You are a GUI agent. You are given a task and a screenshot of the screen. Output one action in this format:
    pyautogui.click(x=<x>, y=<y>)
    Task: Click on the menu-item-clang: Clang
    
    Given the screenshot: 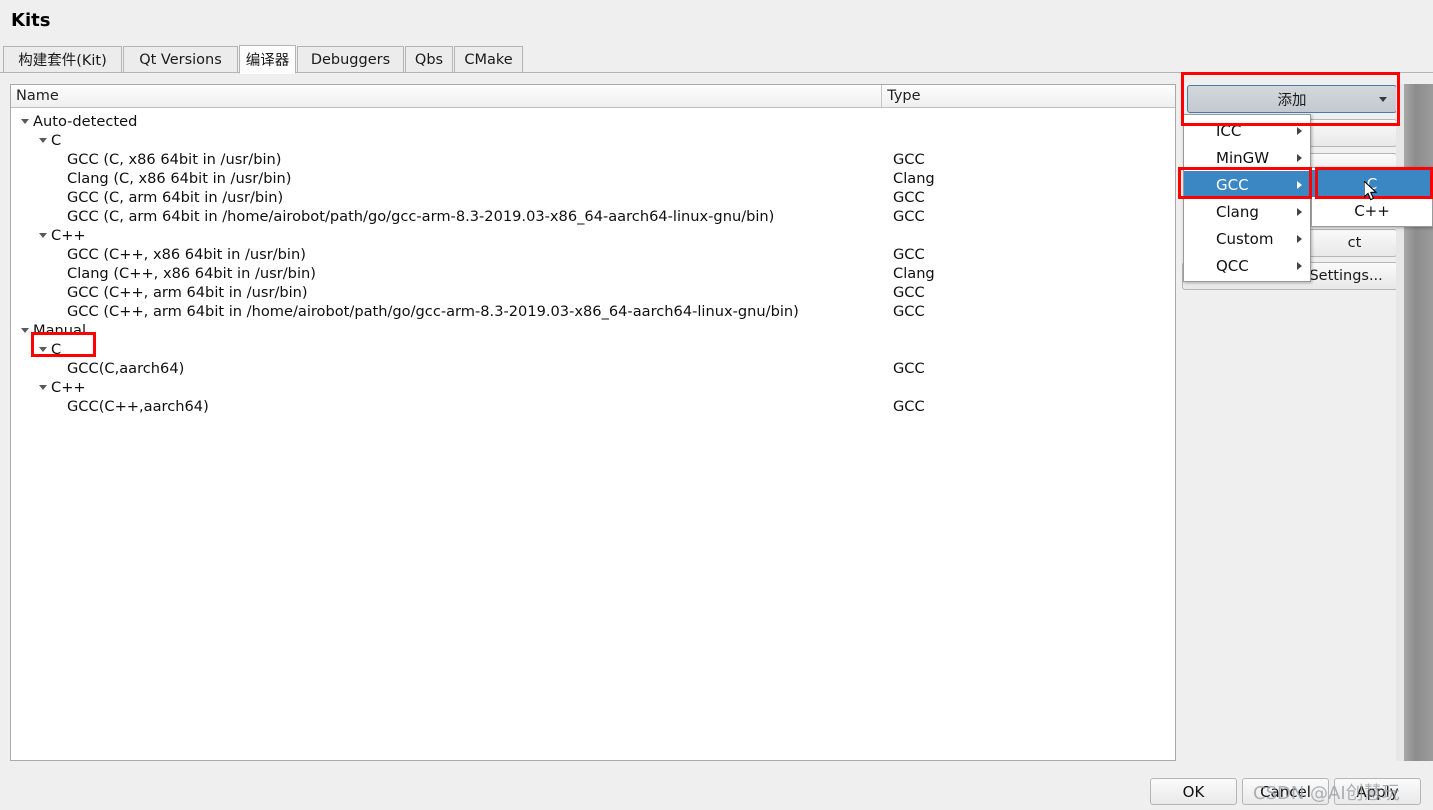 What is the action you would take?
    pyautogui.click(x=1247, y=211)
    